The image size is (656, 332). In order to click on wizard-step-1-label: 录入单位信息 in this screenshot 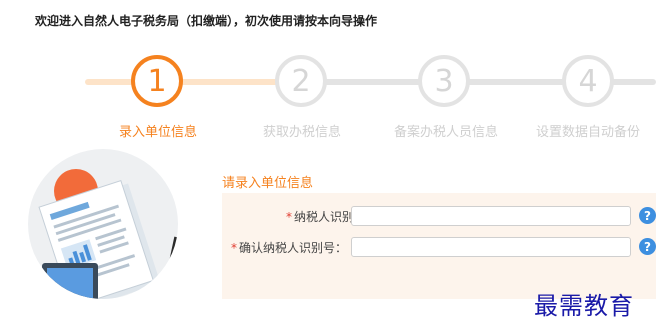, I will do `click(157, 132)`.